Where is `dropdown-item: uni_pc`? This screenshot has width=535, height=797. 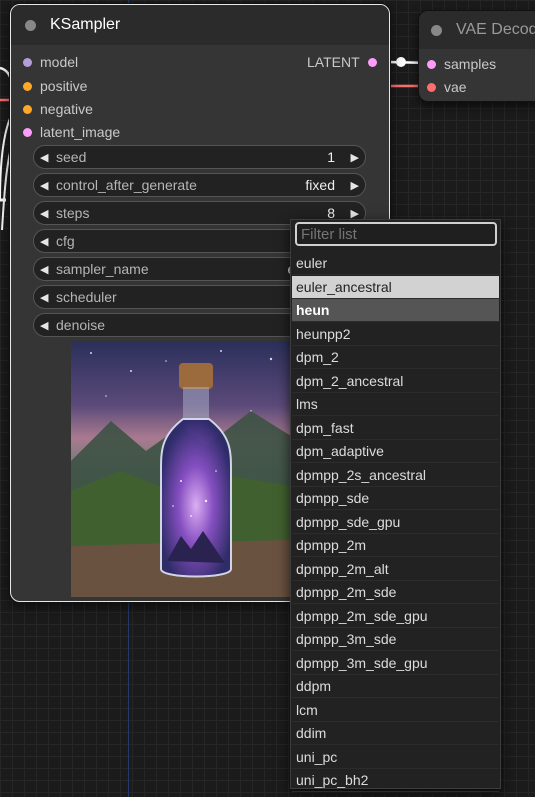
dropdown-item: uni_pc is located at coordinates (395, 757).